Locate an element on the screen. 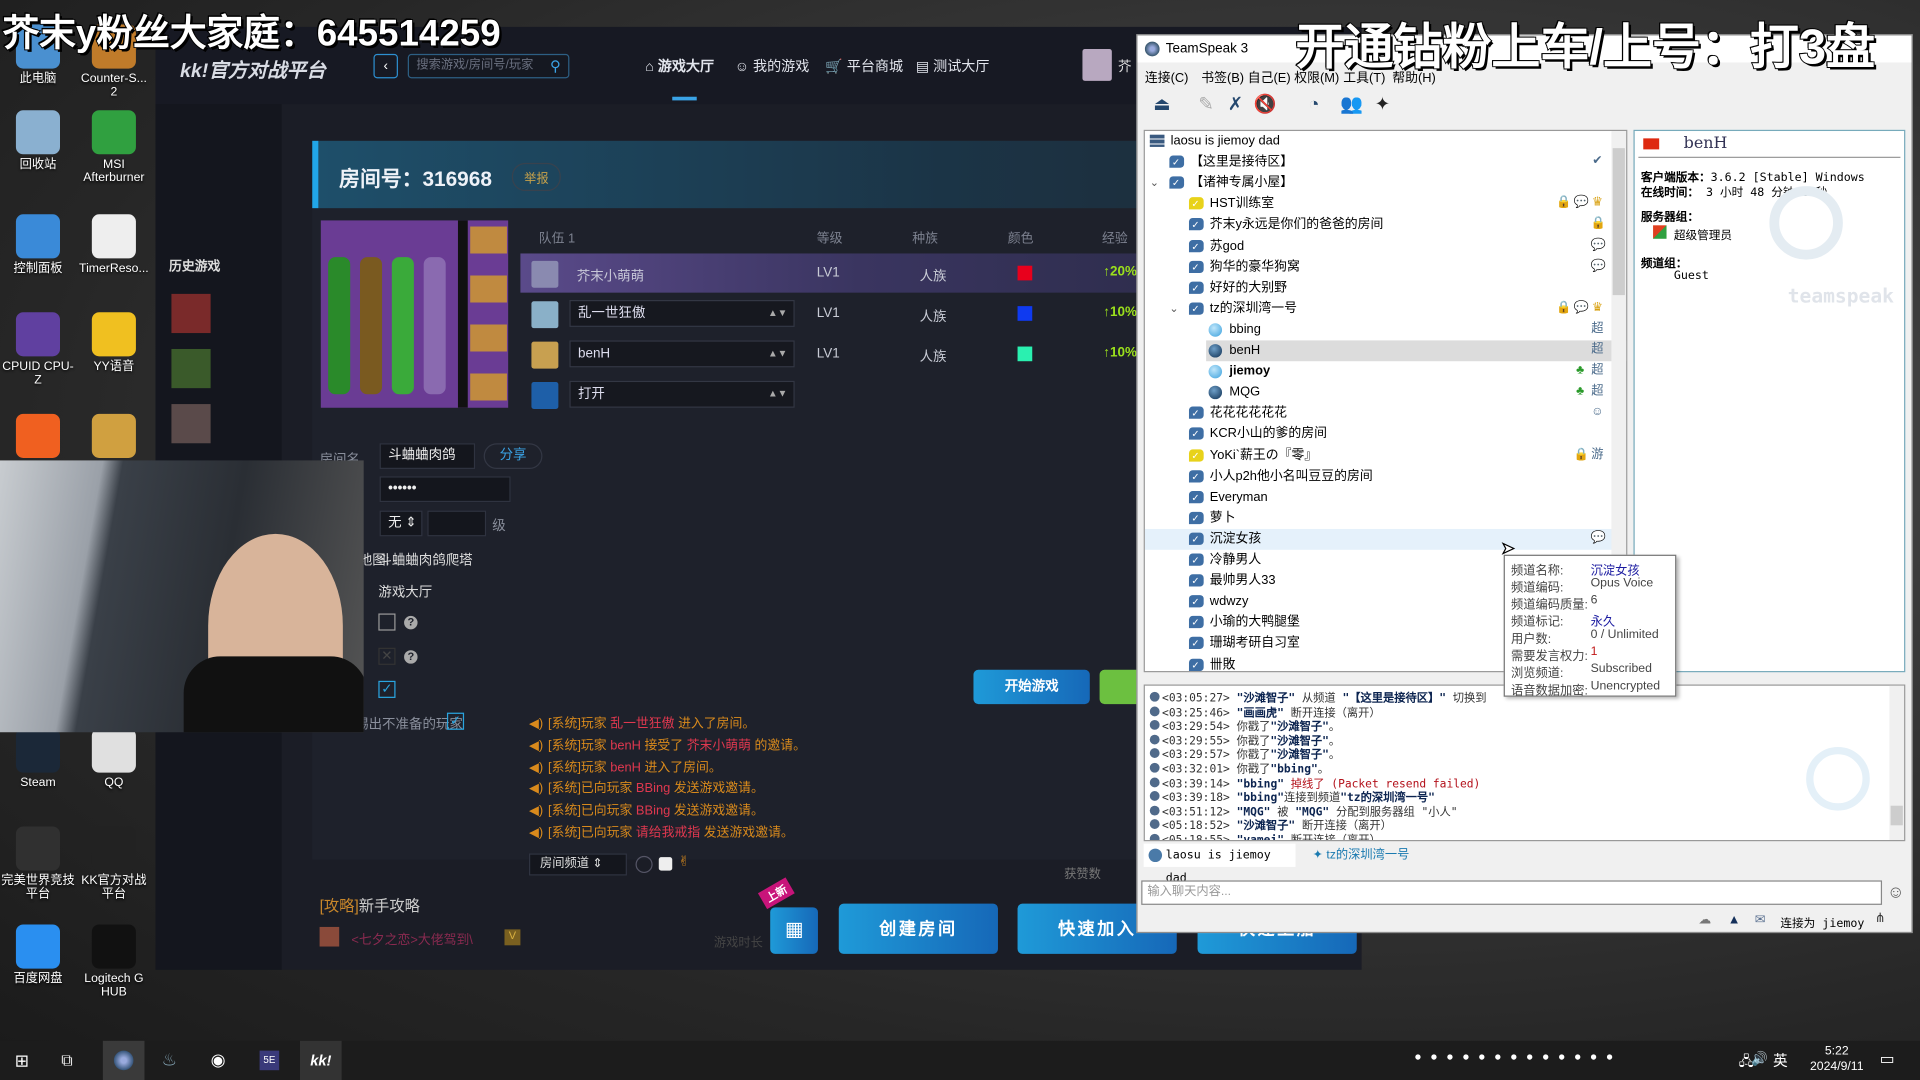 The height and width of the screenshot is (1080, 1920). taskbar-kk: kk! is located at coordinates (321, 1060).